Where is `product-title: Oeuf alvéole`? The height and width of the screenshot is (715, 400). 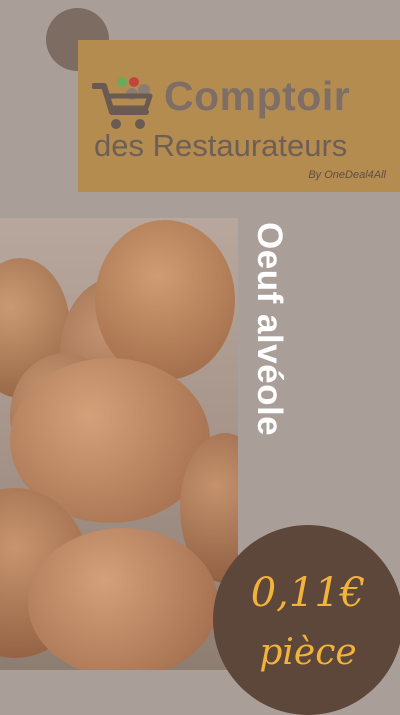
product-title: Oeuf alvéole is located at coordinates (269, 329).